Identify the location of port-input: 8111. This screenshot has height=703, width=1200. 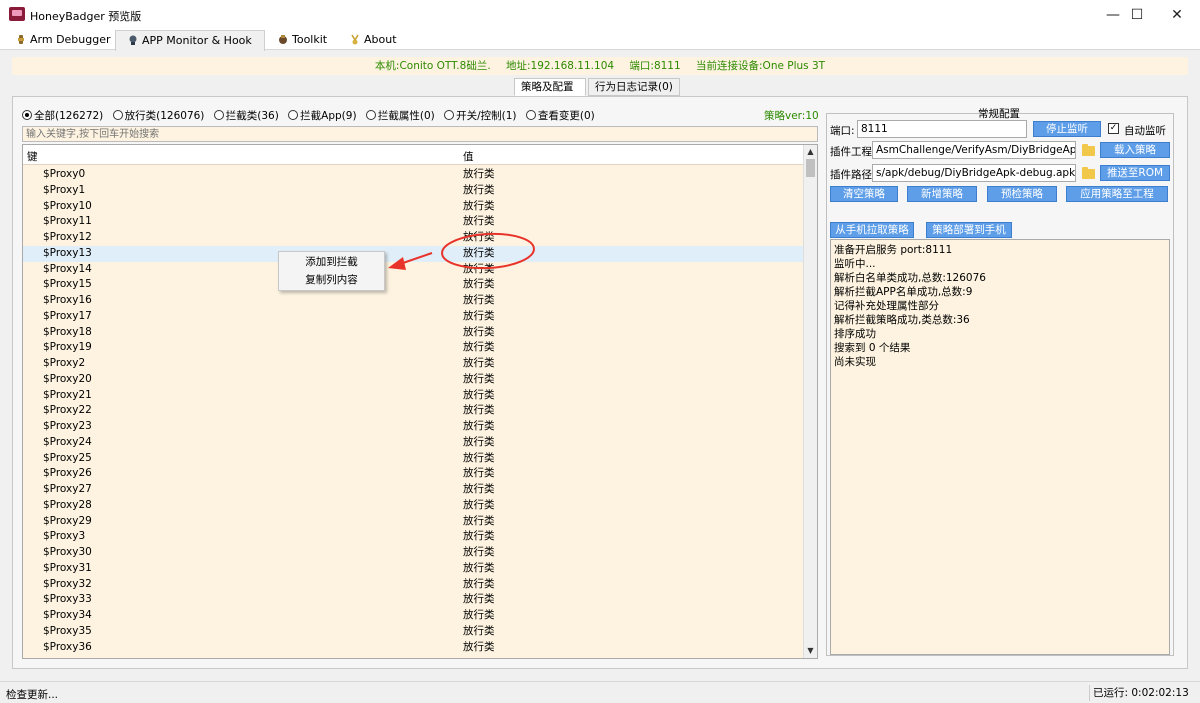
(942, 129).